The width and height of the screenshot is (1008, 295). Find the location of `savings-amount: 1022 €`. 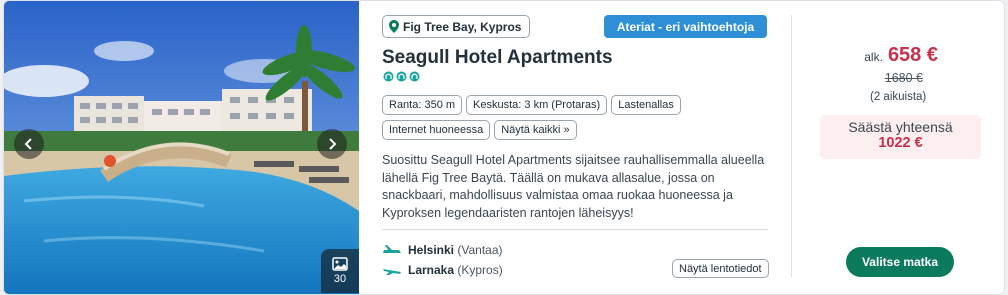

savings-amount: 1022 € is located at coordinates (900, 143).